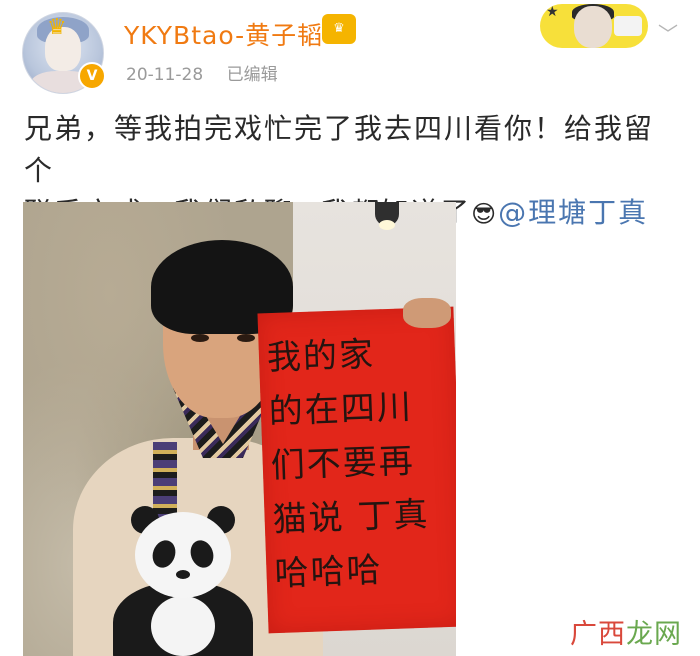 This screenshot has height=656, width=700. What do you see at coordinates (183, 626) in the screenshot?
I see `panda-belly` at bounding box center [183, 626].